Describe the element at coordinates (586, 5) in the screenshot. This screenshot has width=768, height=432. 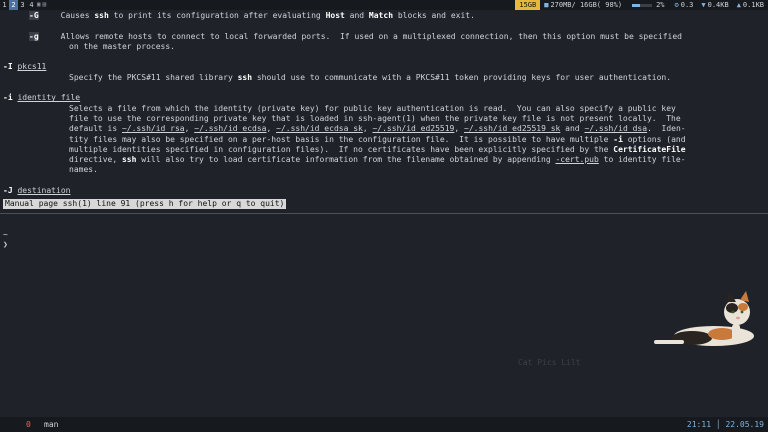
I see `ram-text: 270MB/ 16GB( 98%)` at that location.